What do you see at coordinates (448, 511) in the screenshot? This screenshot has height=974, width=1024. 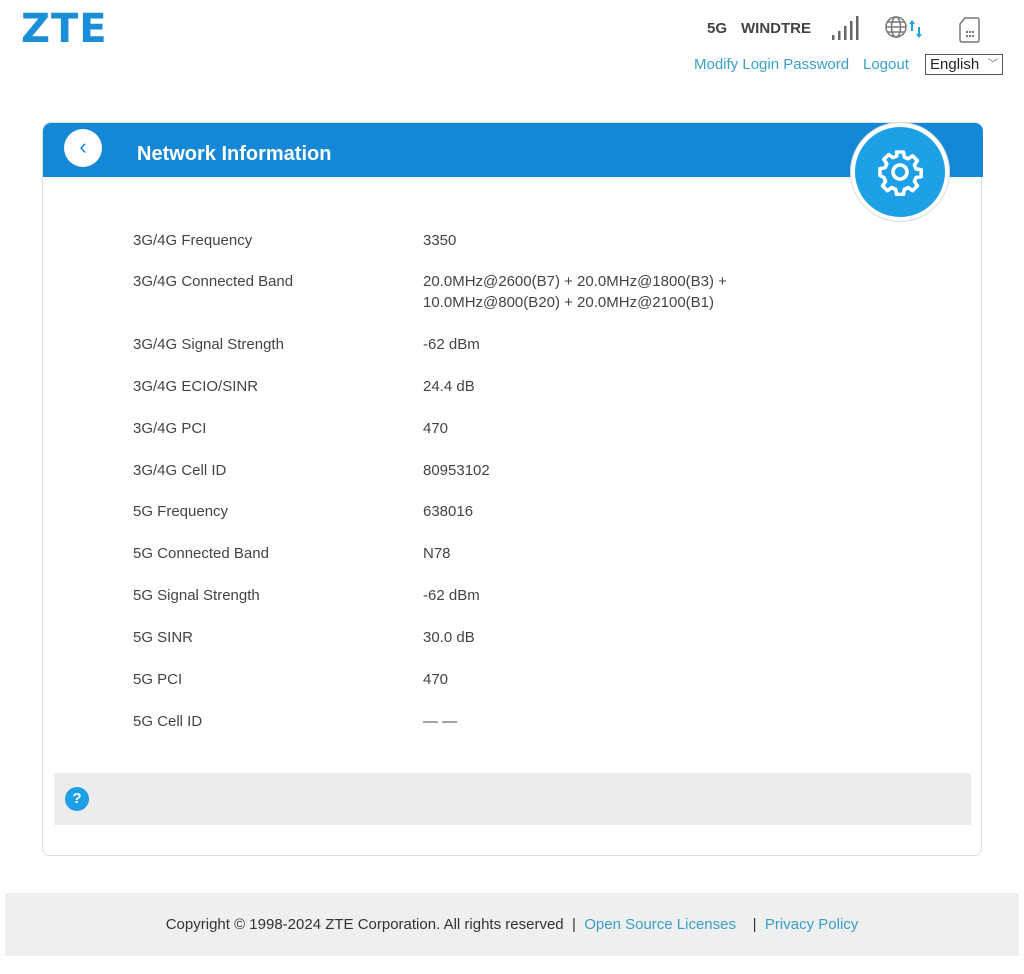 I see `info-value: 638016` at bounding box center [448, 511].